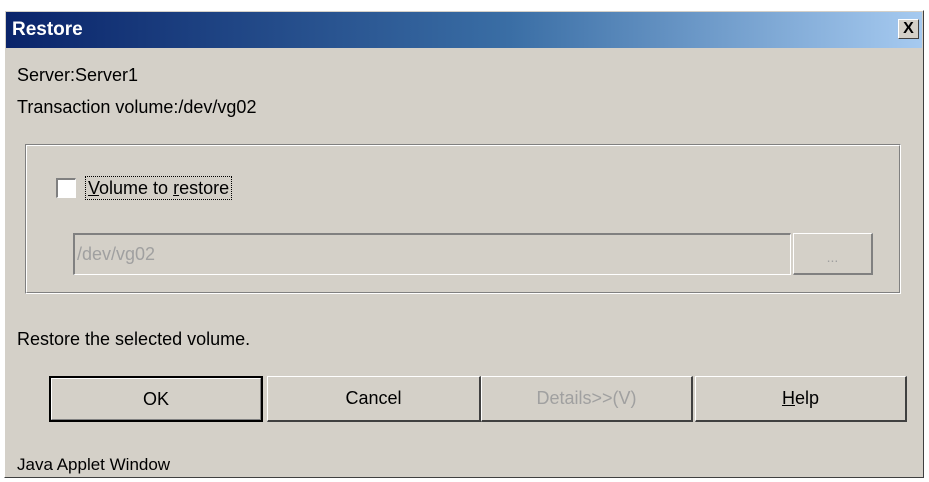  Describe the element at coordinates (94, 464) in the screenshot. I see `applet-footer: Java Applet Window` at that location.